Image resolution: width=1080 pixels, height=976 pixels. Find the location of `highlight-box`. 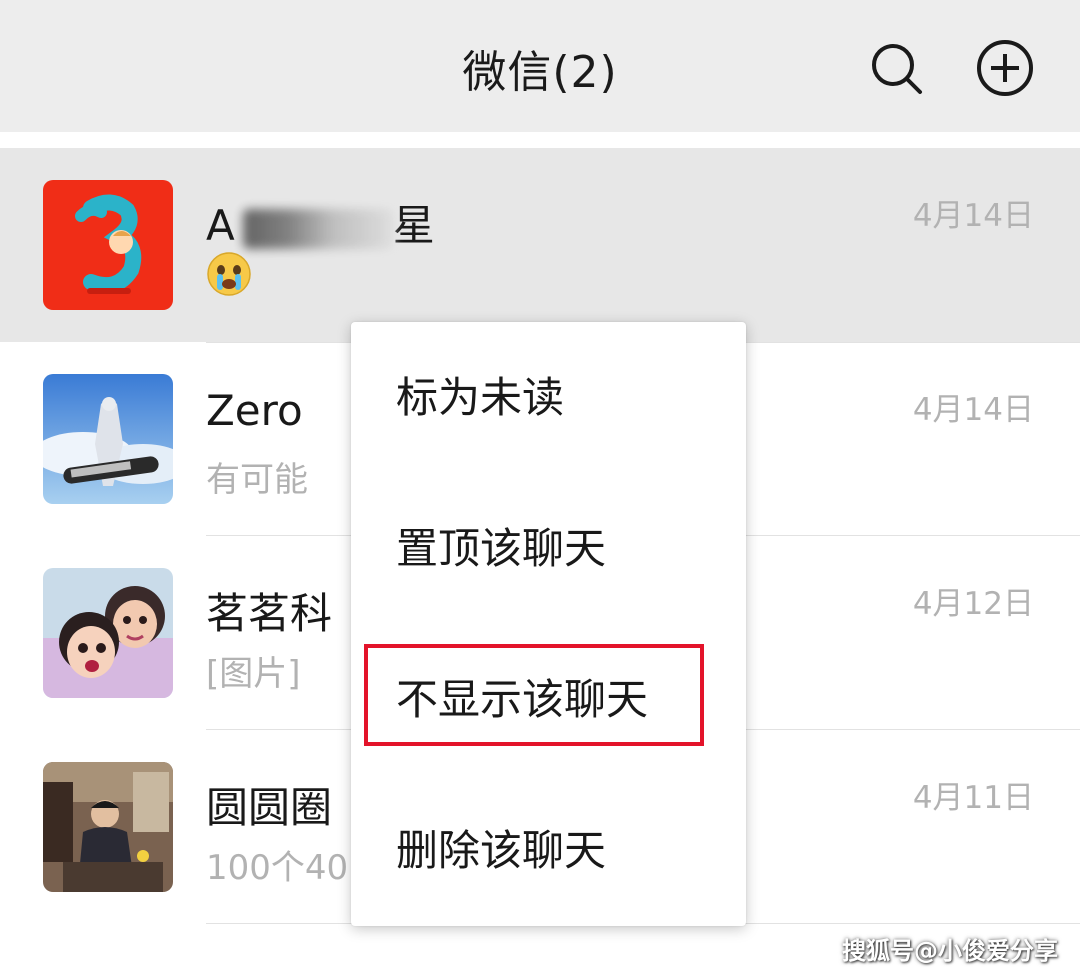

highlight-box is located at coordinates (534, 695).